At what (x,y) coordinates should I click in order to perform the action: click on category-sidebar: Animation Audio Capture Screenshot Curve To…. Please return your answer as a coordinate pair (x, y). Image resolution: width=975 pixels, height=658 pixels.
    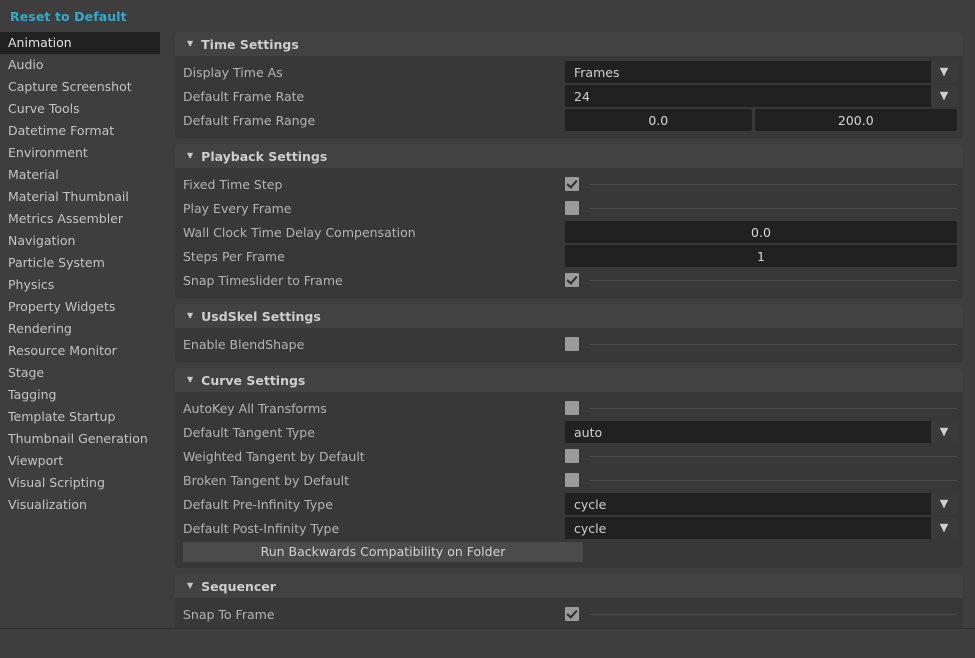
    Looking at the image, I should click on (80, 274).